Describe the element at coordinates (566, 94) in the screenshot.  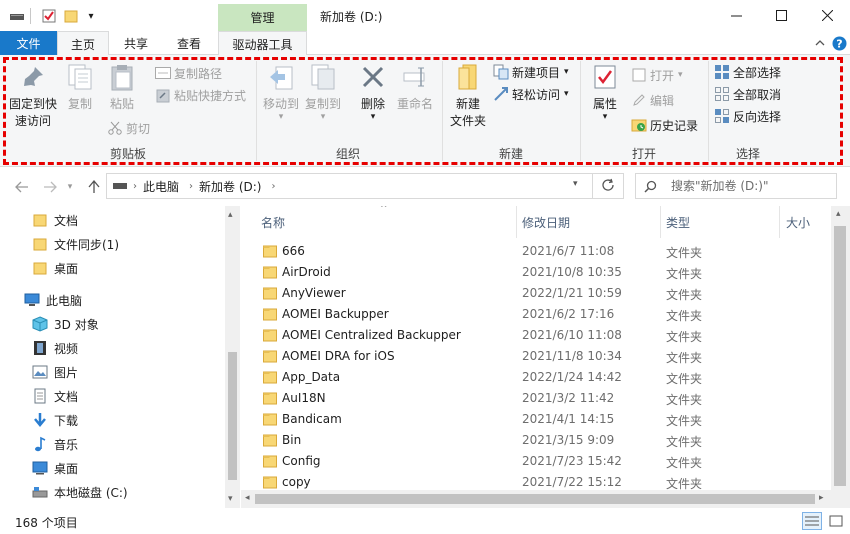
I see `easy-access-dropdown-icon: ▾` at that location.